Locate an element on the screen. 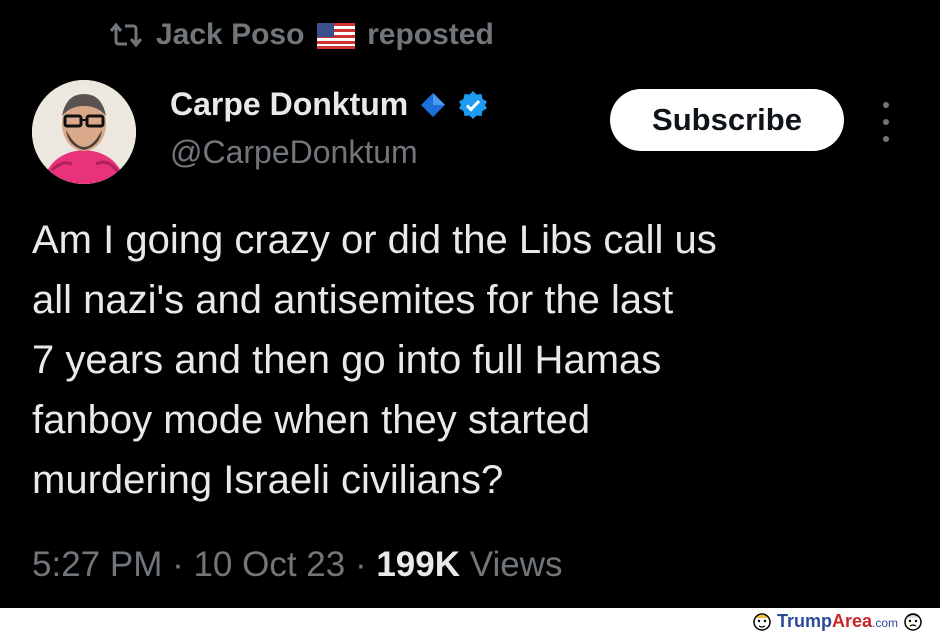  tweet-line: murdering Israeli civilians? is located at coordinates (268, 480).